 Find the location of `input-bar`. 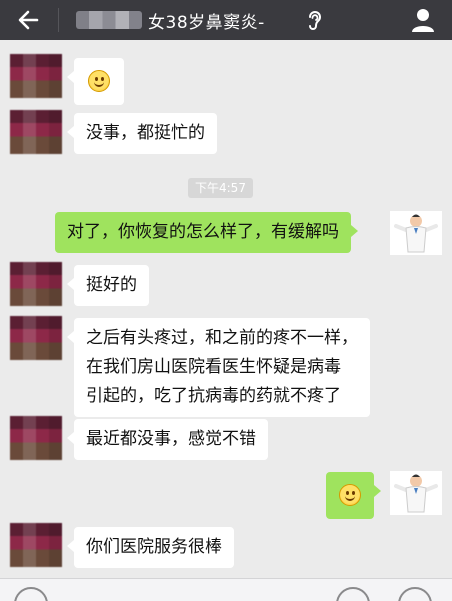

input-bar is located at coordinates (226, 589).